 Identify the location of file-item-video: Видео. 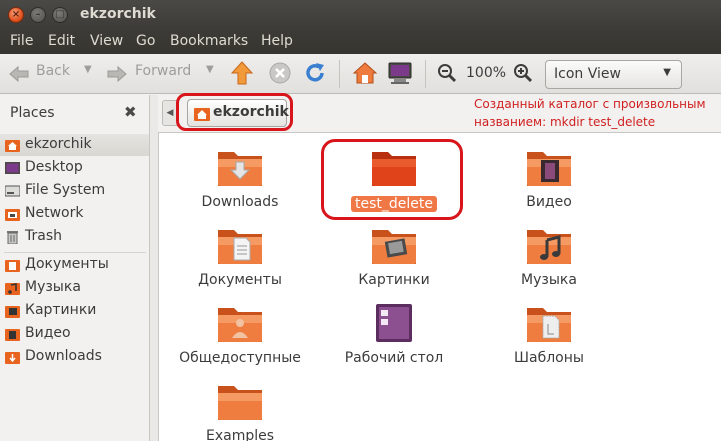
(549, 178).